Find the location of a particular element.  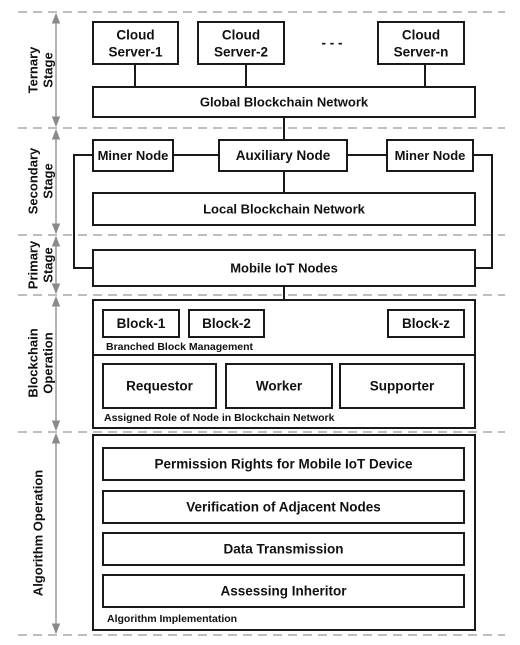

miner-node-right: Miner Node is located at coordinates (430, 155).